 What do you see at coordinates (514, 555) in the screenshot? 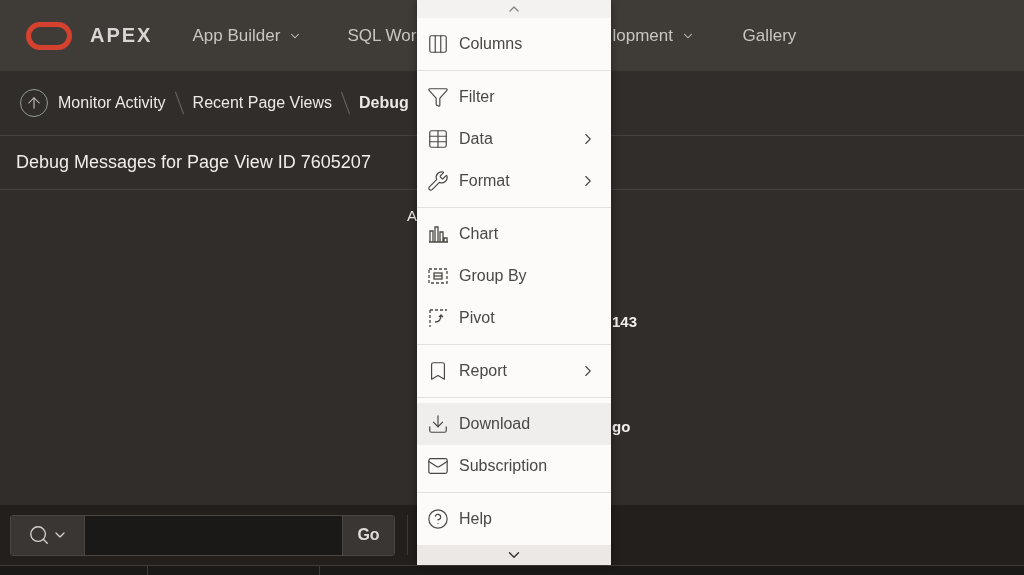
I see `scroll-down-button` at bounding box center [514, 555].